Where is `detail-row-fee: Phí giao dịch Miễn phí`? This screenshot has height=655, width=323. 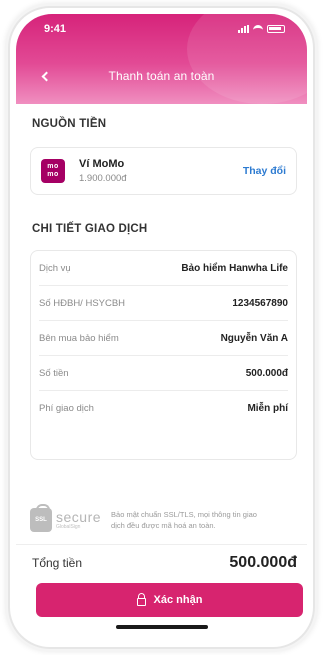 detail-row-fee: Phí giao dịch Miễn phí is located at coordinates (163, 408).